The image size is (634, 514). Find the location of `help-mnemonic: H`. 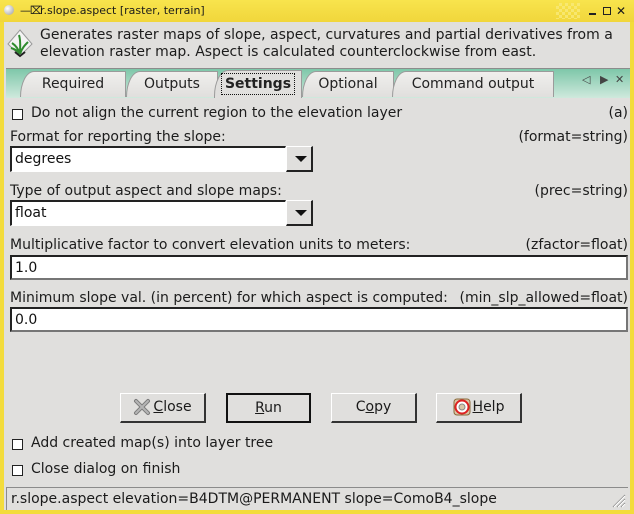

help-mnemonic: H is located at coordinates (478, 407).